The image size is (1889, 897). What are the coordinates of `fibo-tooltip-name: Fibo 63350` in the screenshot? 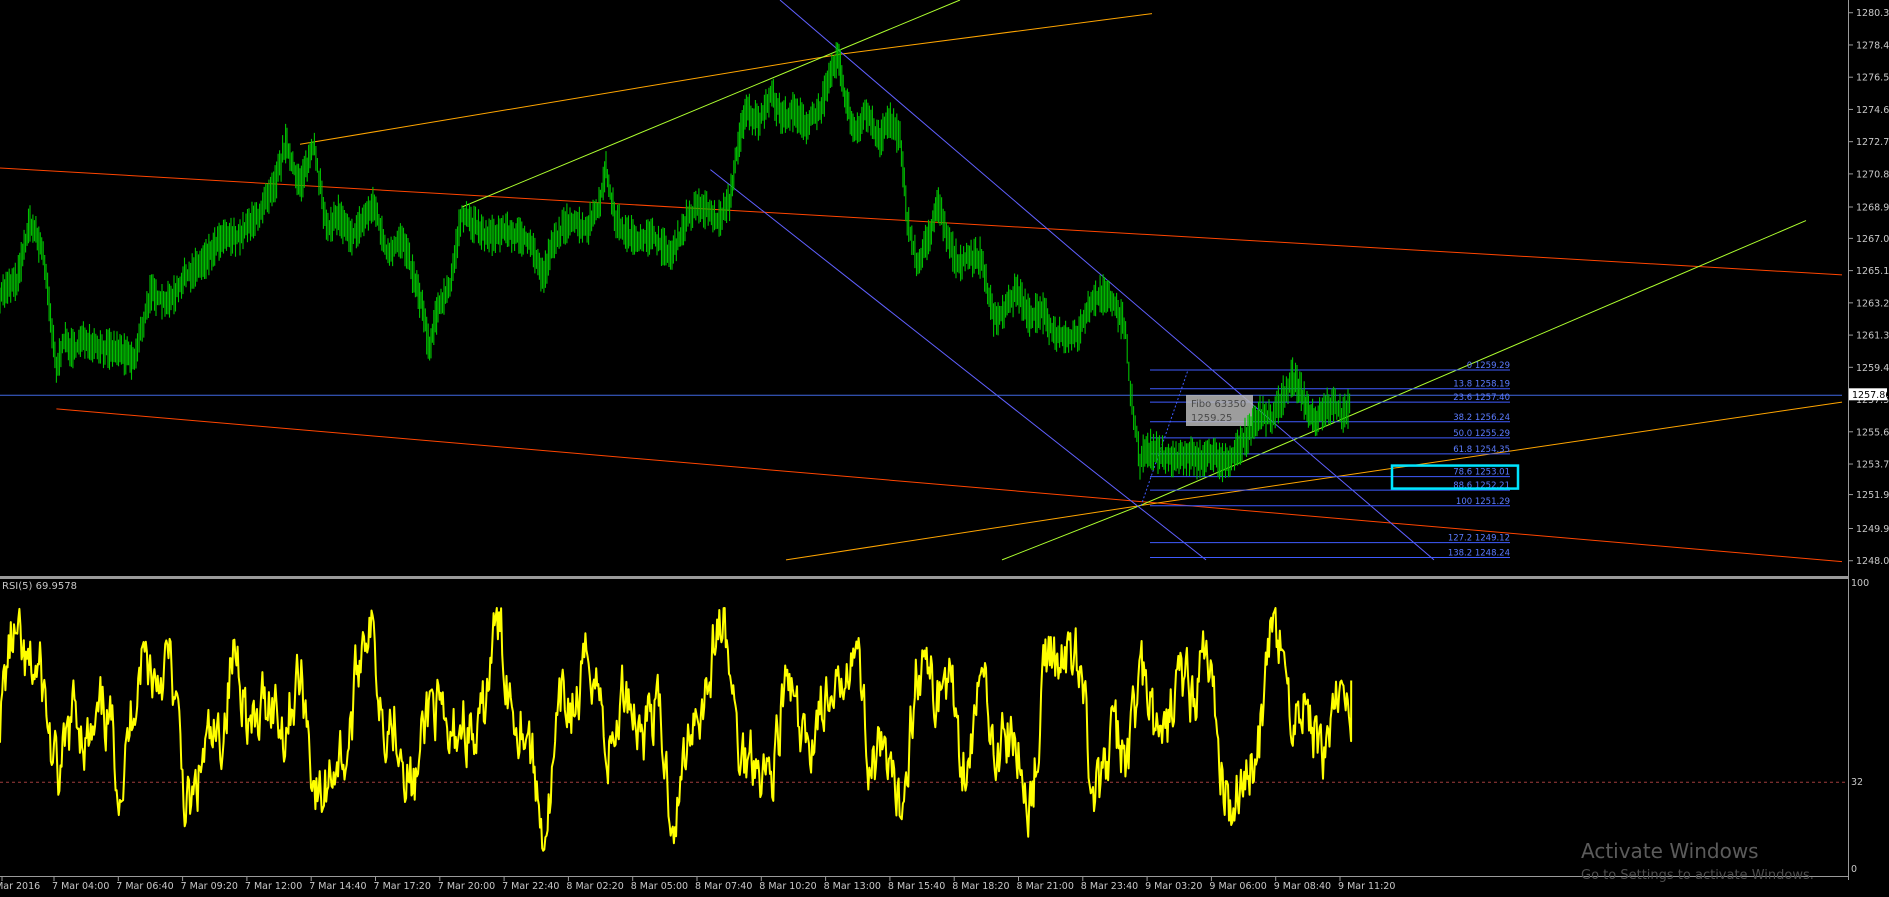 It's located at (1218, 404).